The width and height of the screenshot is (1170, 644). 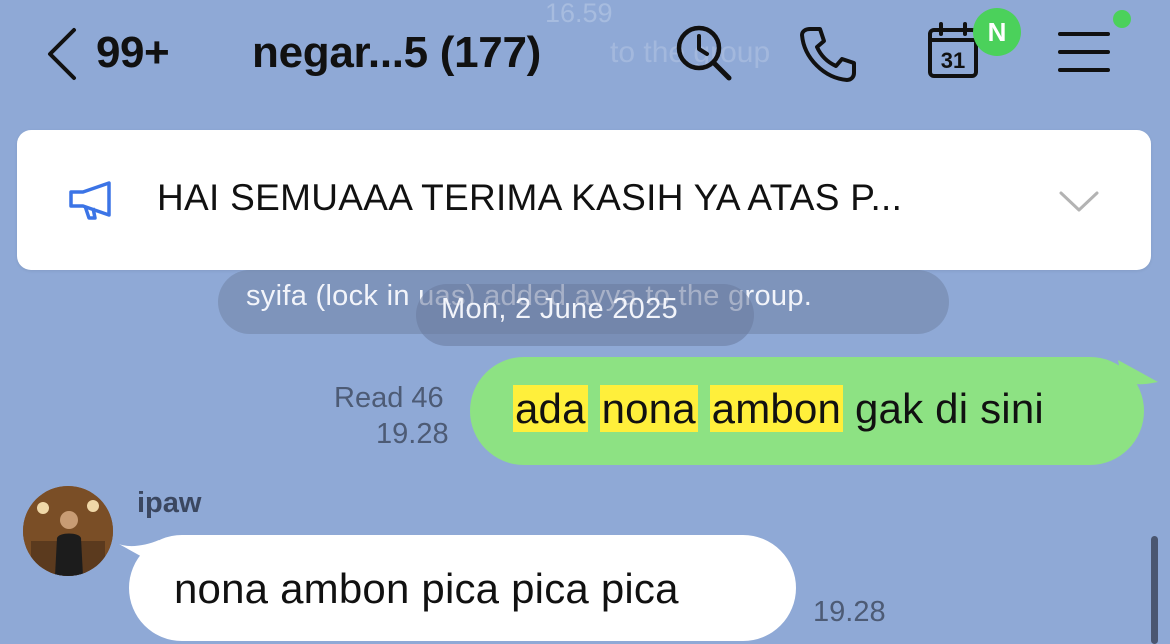 I want to click on search-icon, so click(x=704, y=53).